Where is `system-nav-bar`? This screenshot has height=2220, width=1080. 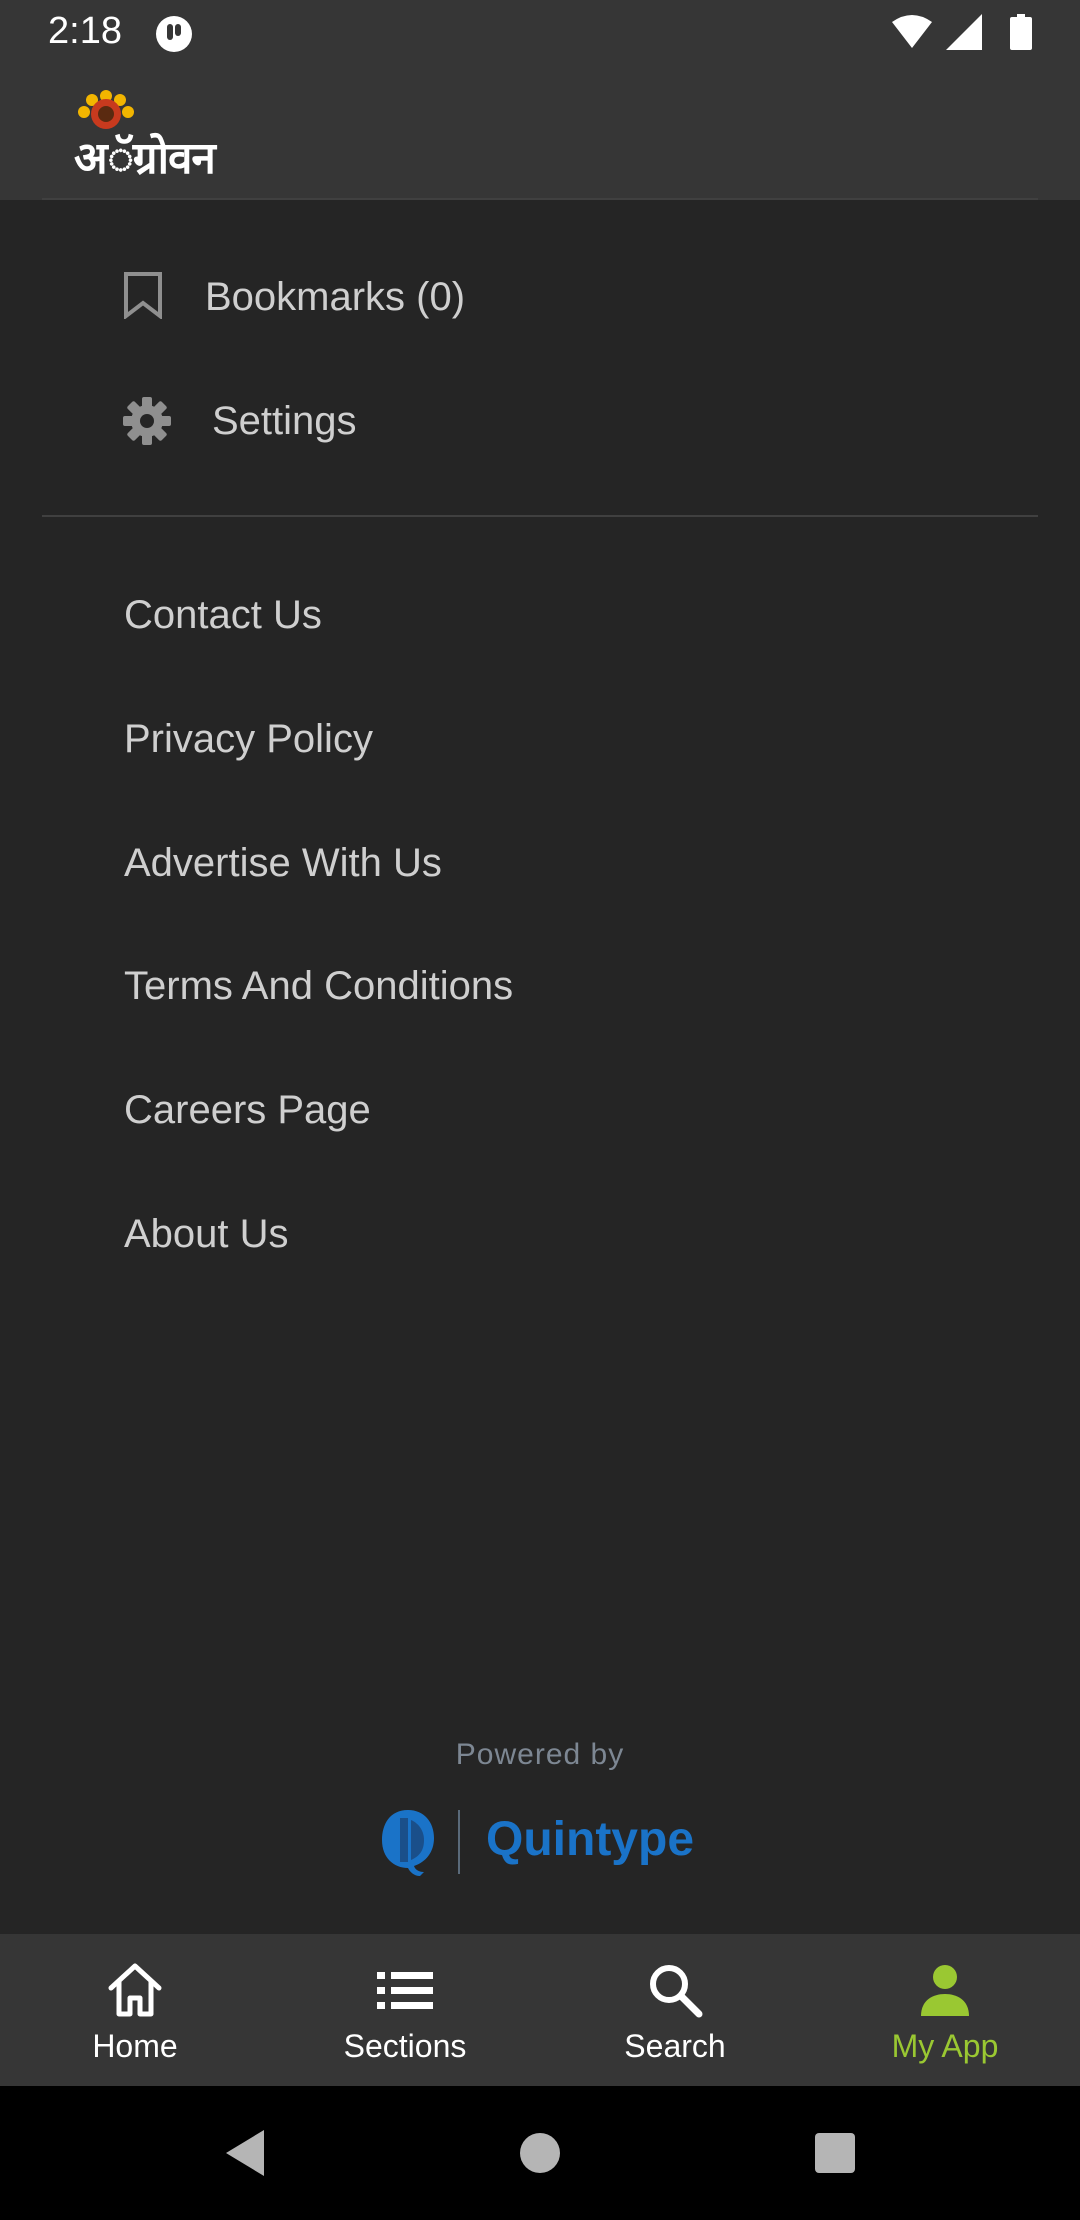 system-nav-bar is located at coordinates (540, 2153).